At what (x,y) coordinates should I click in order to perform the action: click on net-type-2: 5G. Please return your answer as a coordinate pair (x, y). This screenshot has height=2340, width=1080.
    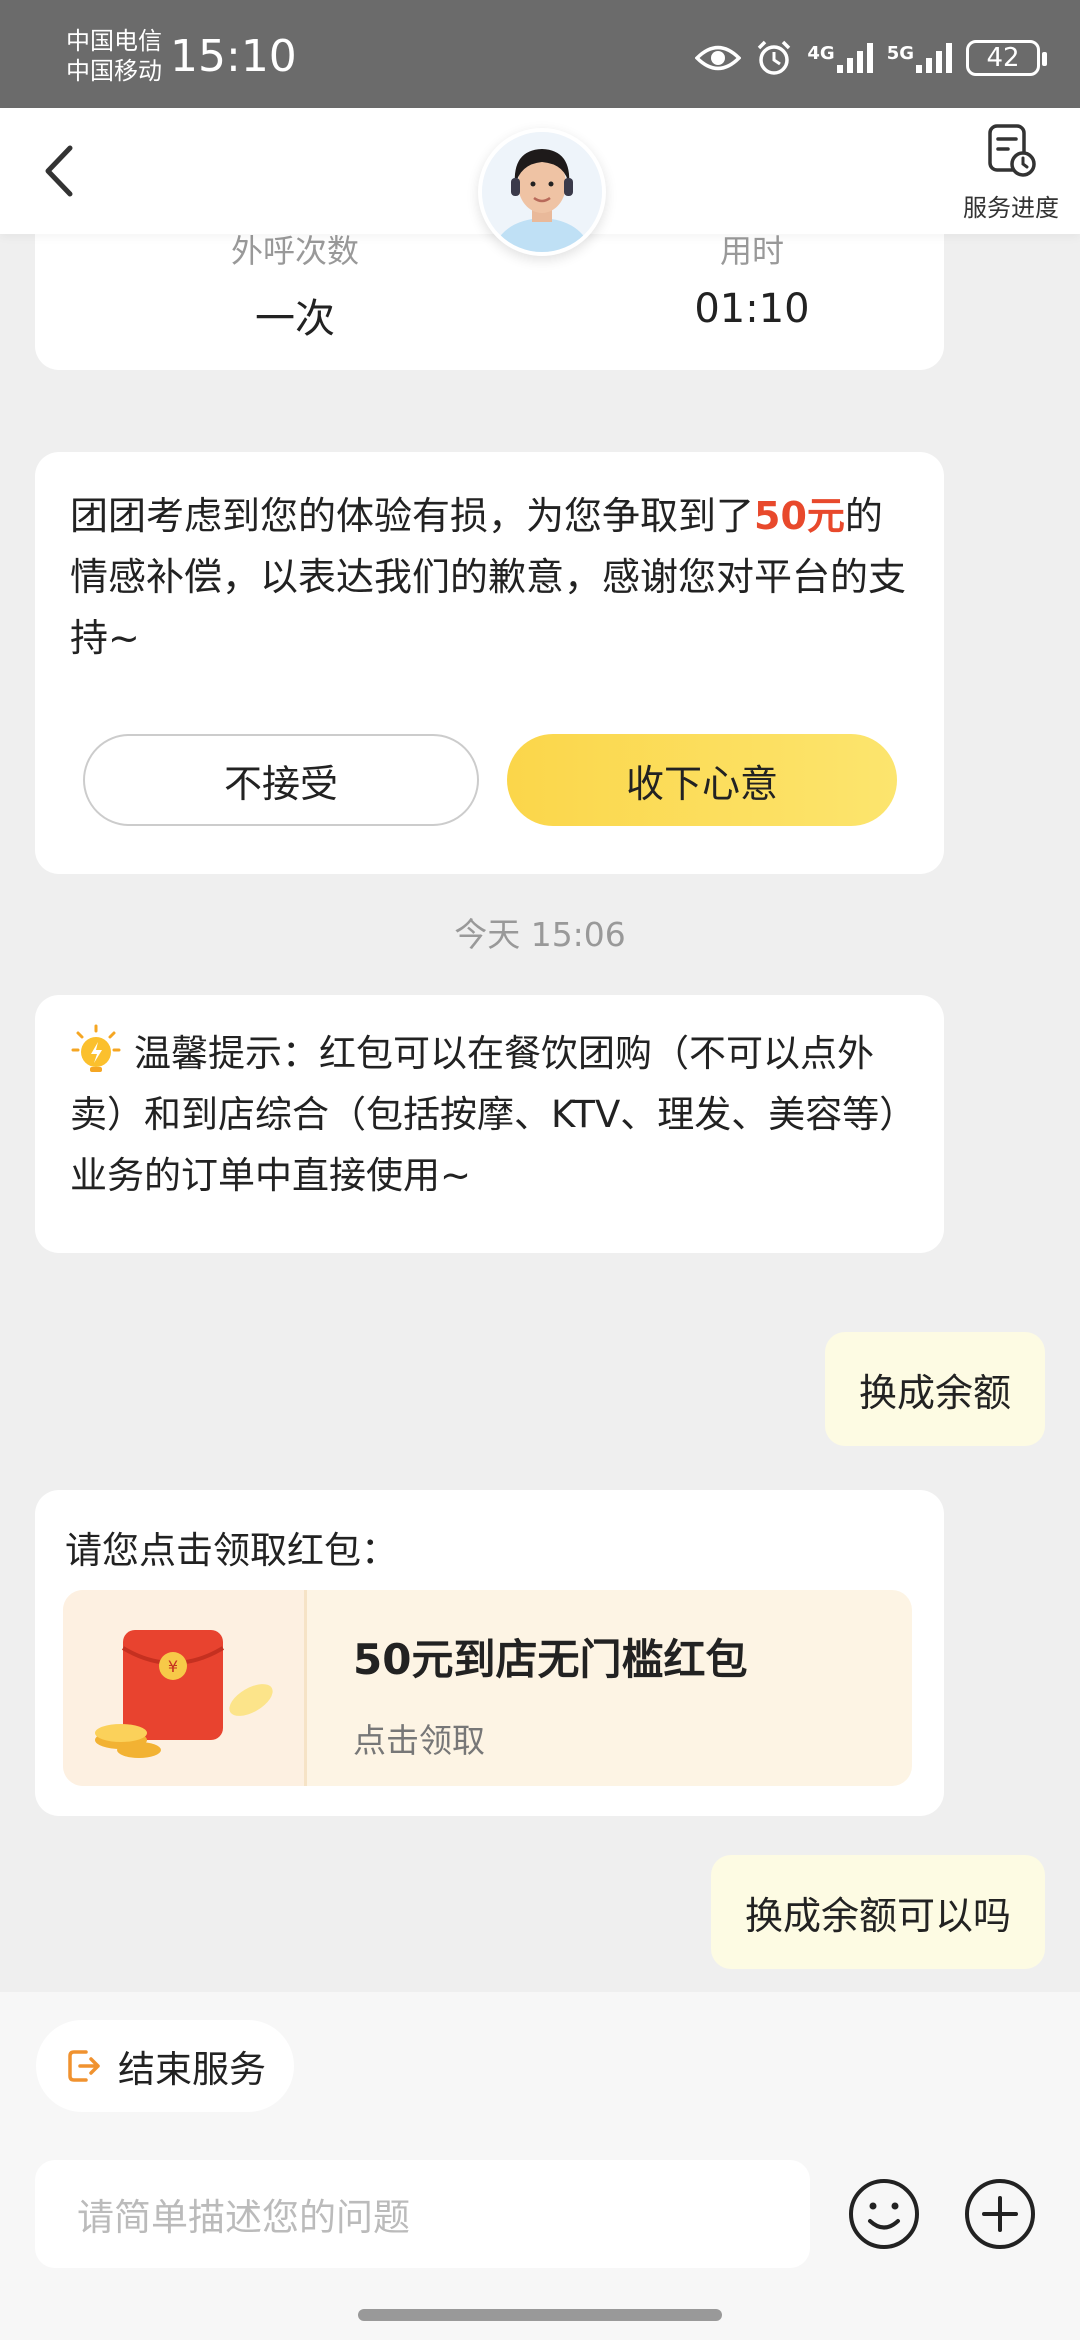
    Looking at the image, I should click on (900, 53).